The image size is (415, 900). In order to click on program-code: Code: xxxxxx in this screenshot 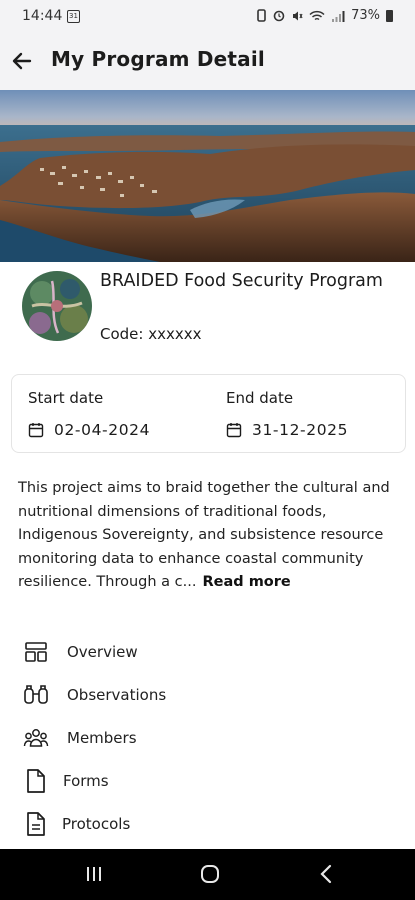, I will do `click(151, 334)`.